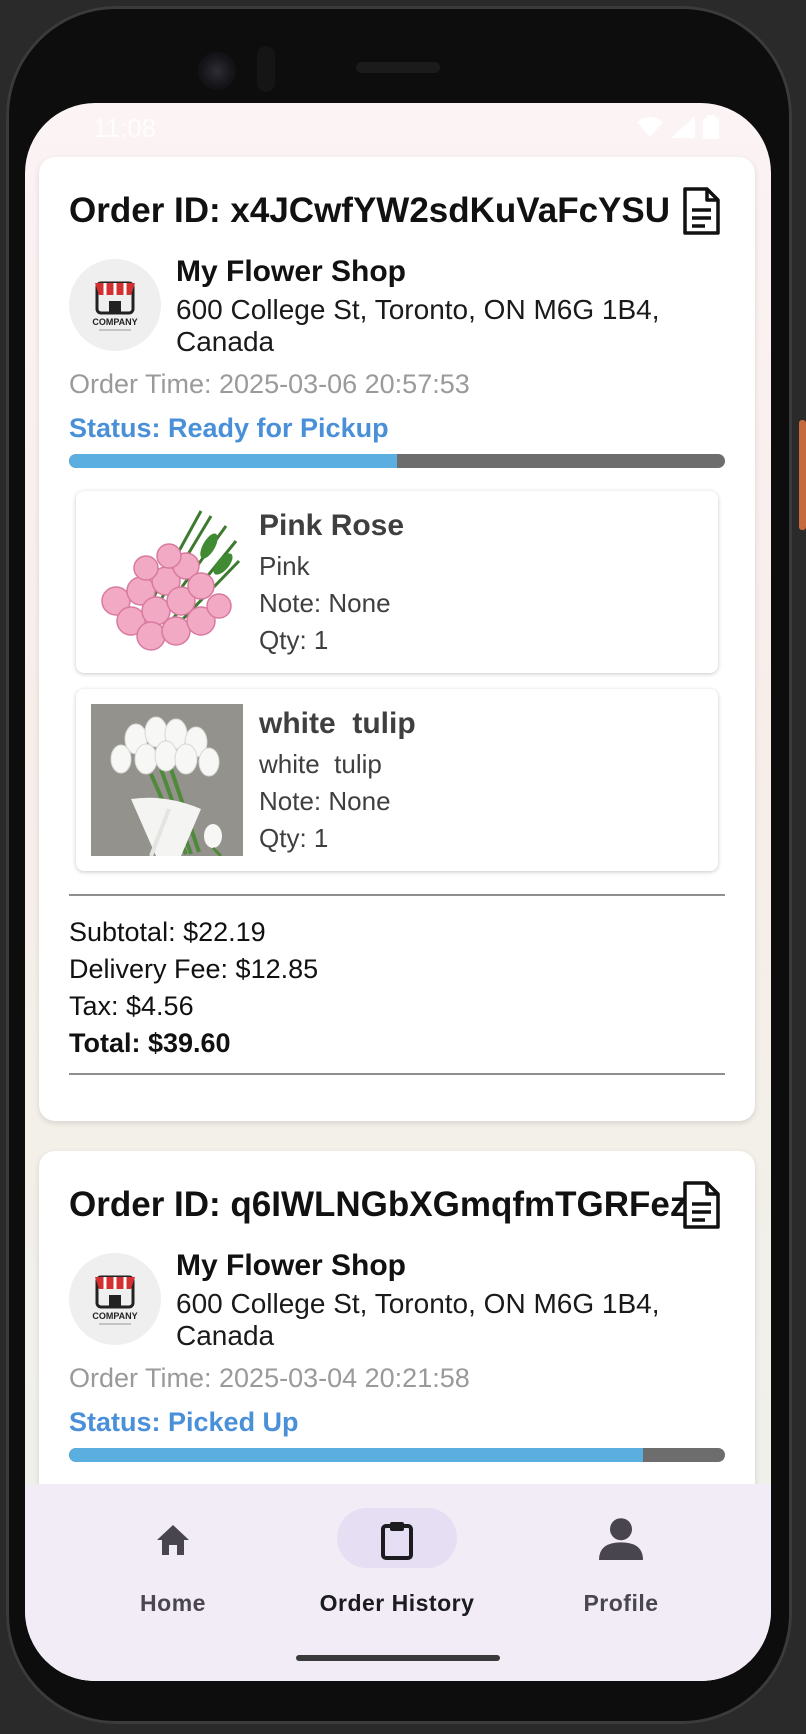  What do you see at coordinates (217, 71) in the screenshot?
I see `front-camera` at bounding box center [217, 71].